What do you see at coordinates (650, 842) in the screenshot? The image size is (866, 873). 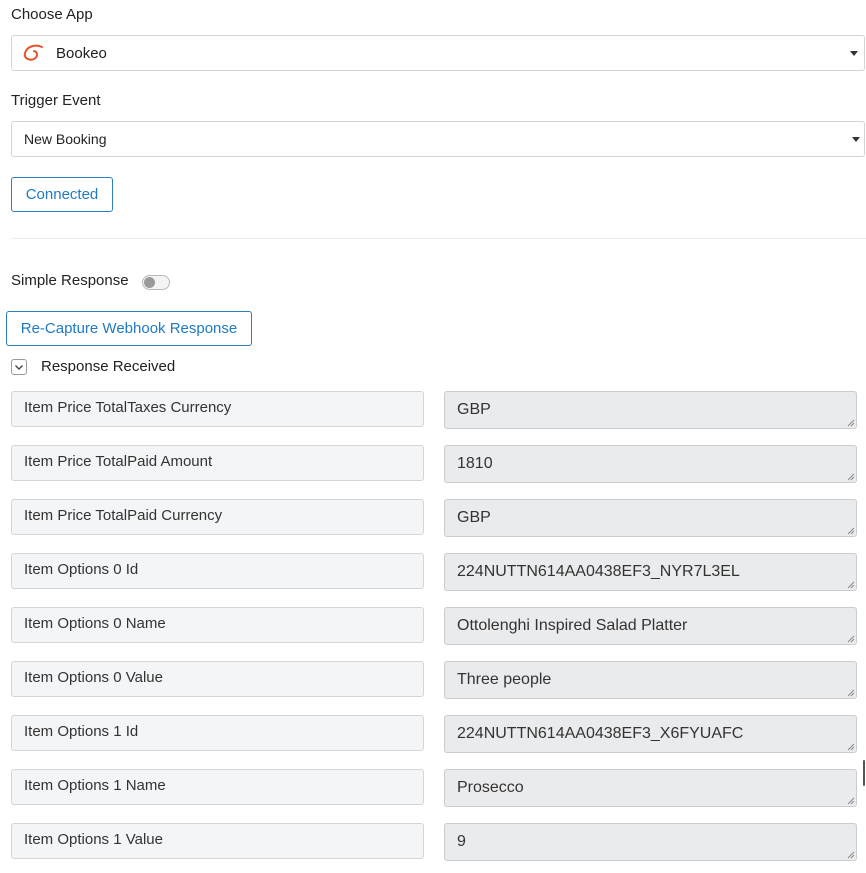 I see `response-field-value: 9` at bounding box center [650, 842].